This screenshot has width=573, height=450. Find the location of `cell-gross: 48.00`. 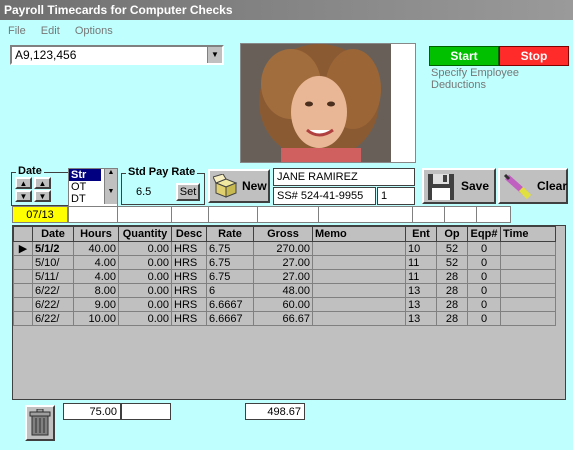

cell-gross: 48.00 is located at coordinates (283, 290).